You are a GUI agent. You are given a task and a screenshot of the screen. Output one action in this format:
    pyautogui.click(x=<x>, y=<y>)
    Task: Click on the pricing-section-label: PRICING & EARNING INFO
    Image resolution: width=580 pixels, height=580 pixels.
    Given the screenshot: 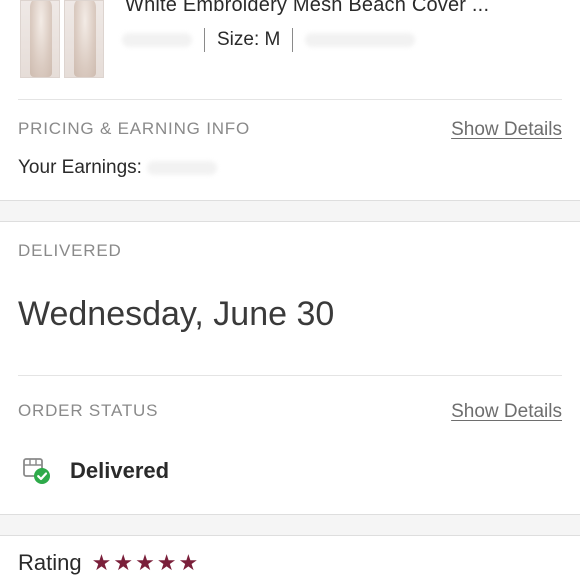 What is the action you would take?
    pyautogui.click(x=134, y=128)
    